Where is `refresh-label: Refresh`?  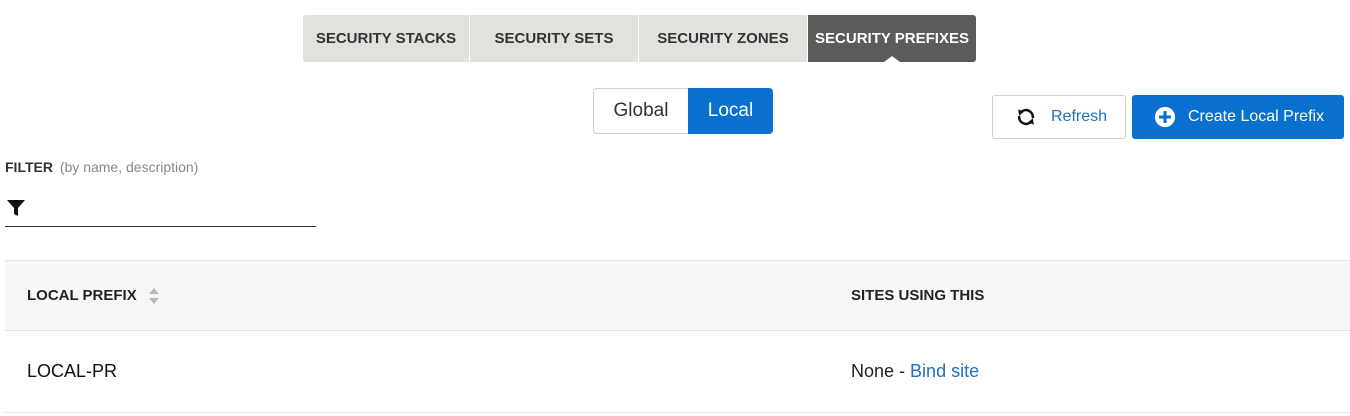
refresh-label: Refresh is located at coordinates (1079, 116).